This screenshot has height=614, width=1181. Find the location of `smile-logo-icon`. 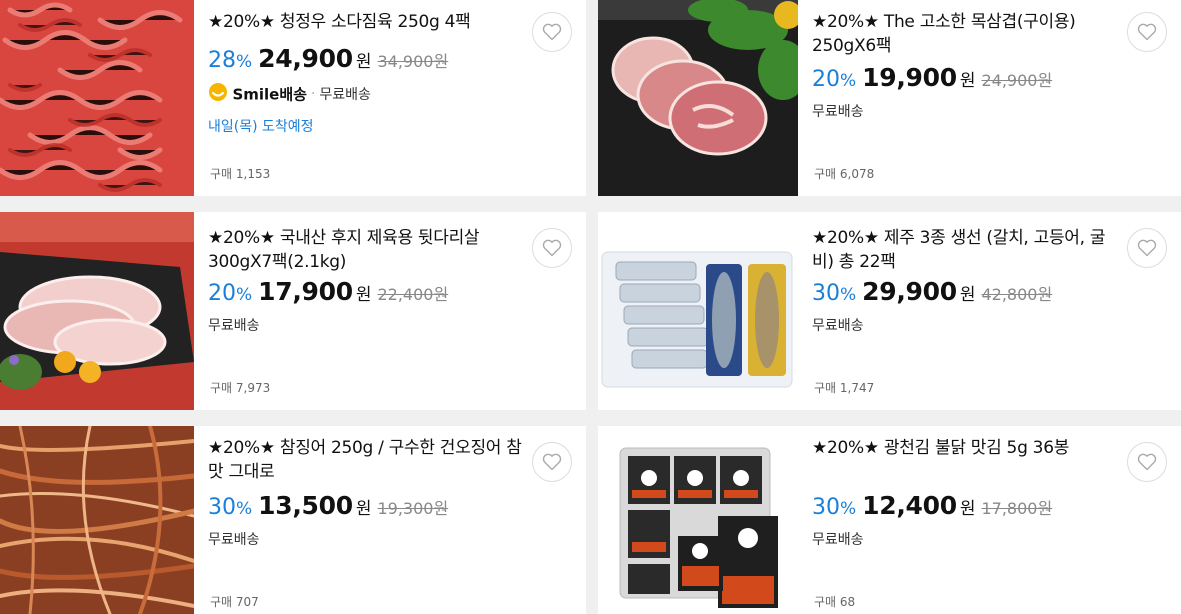

smile-logo-icon is located at coordinates (218, 94).